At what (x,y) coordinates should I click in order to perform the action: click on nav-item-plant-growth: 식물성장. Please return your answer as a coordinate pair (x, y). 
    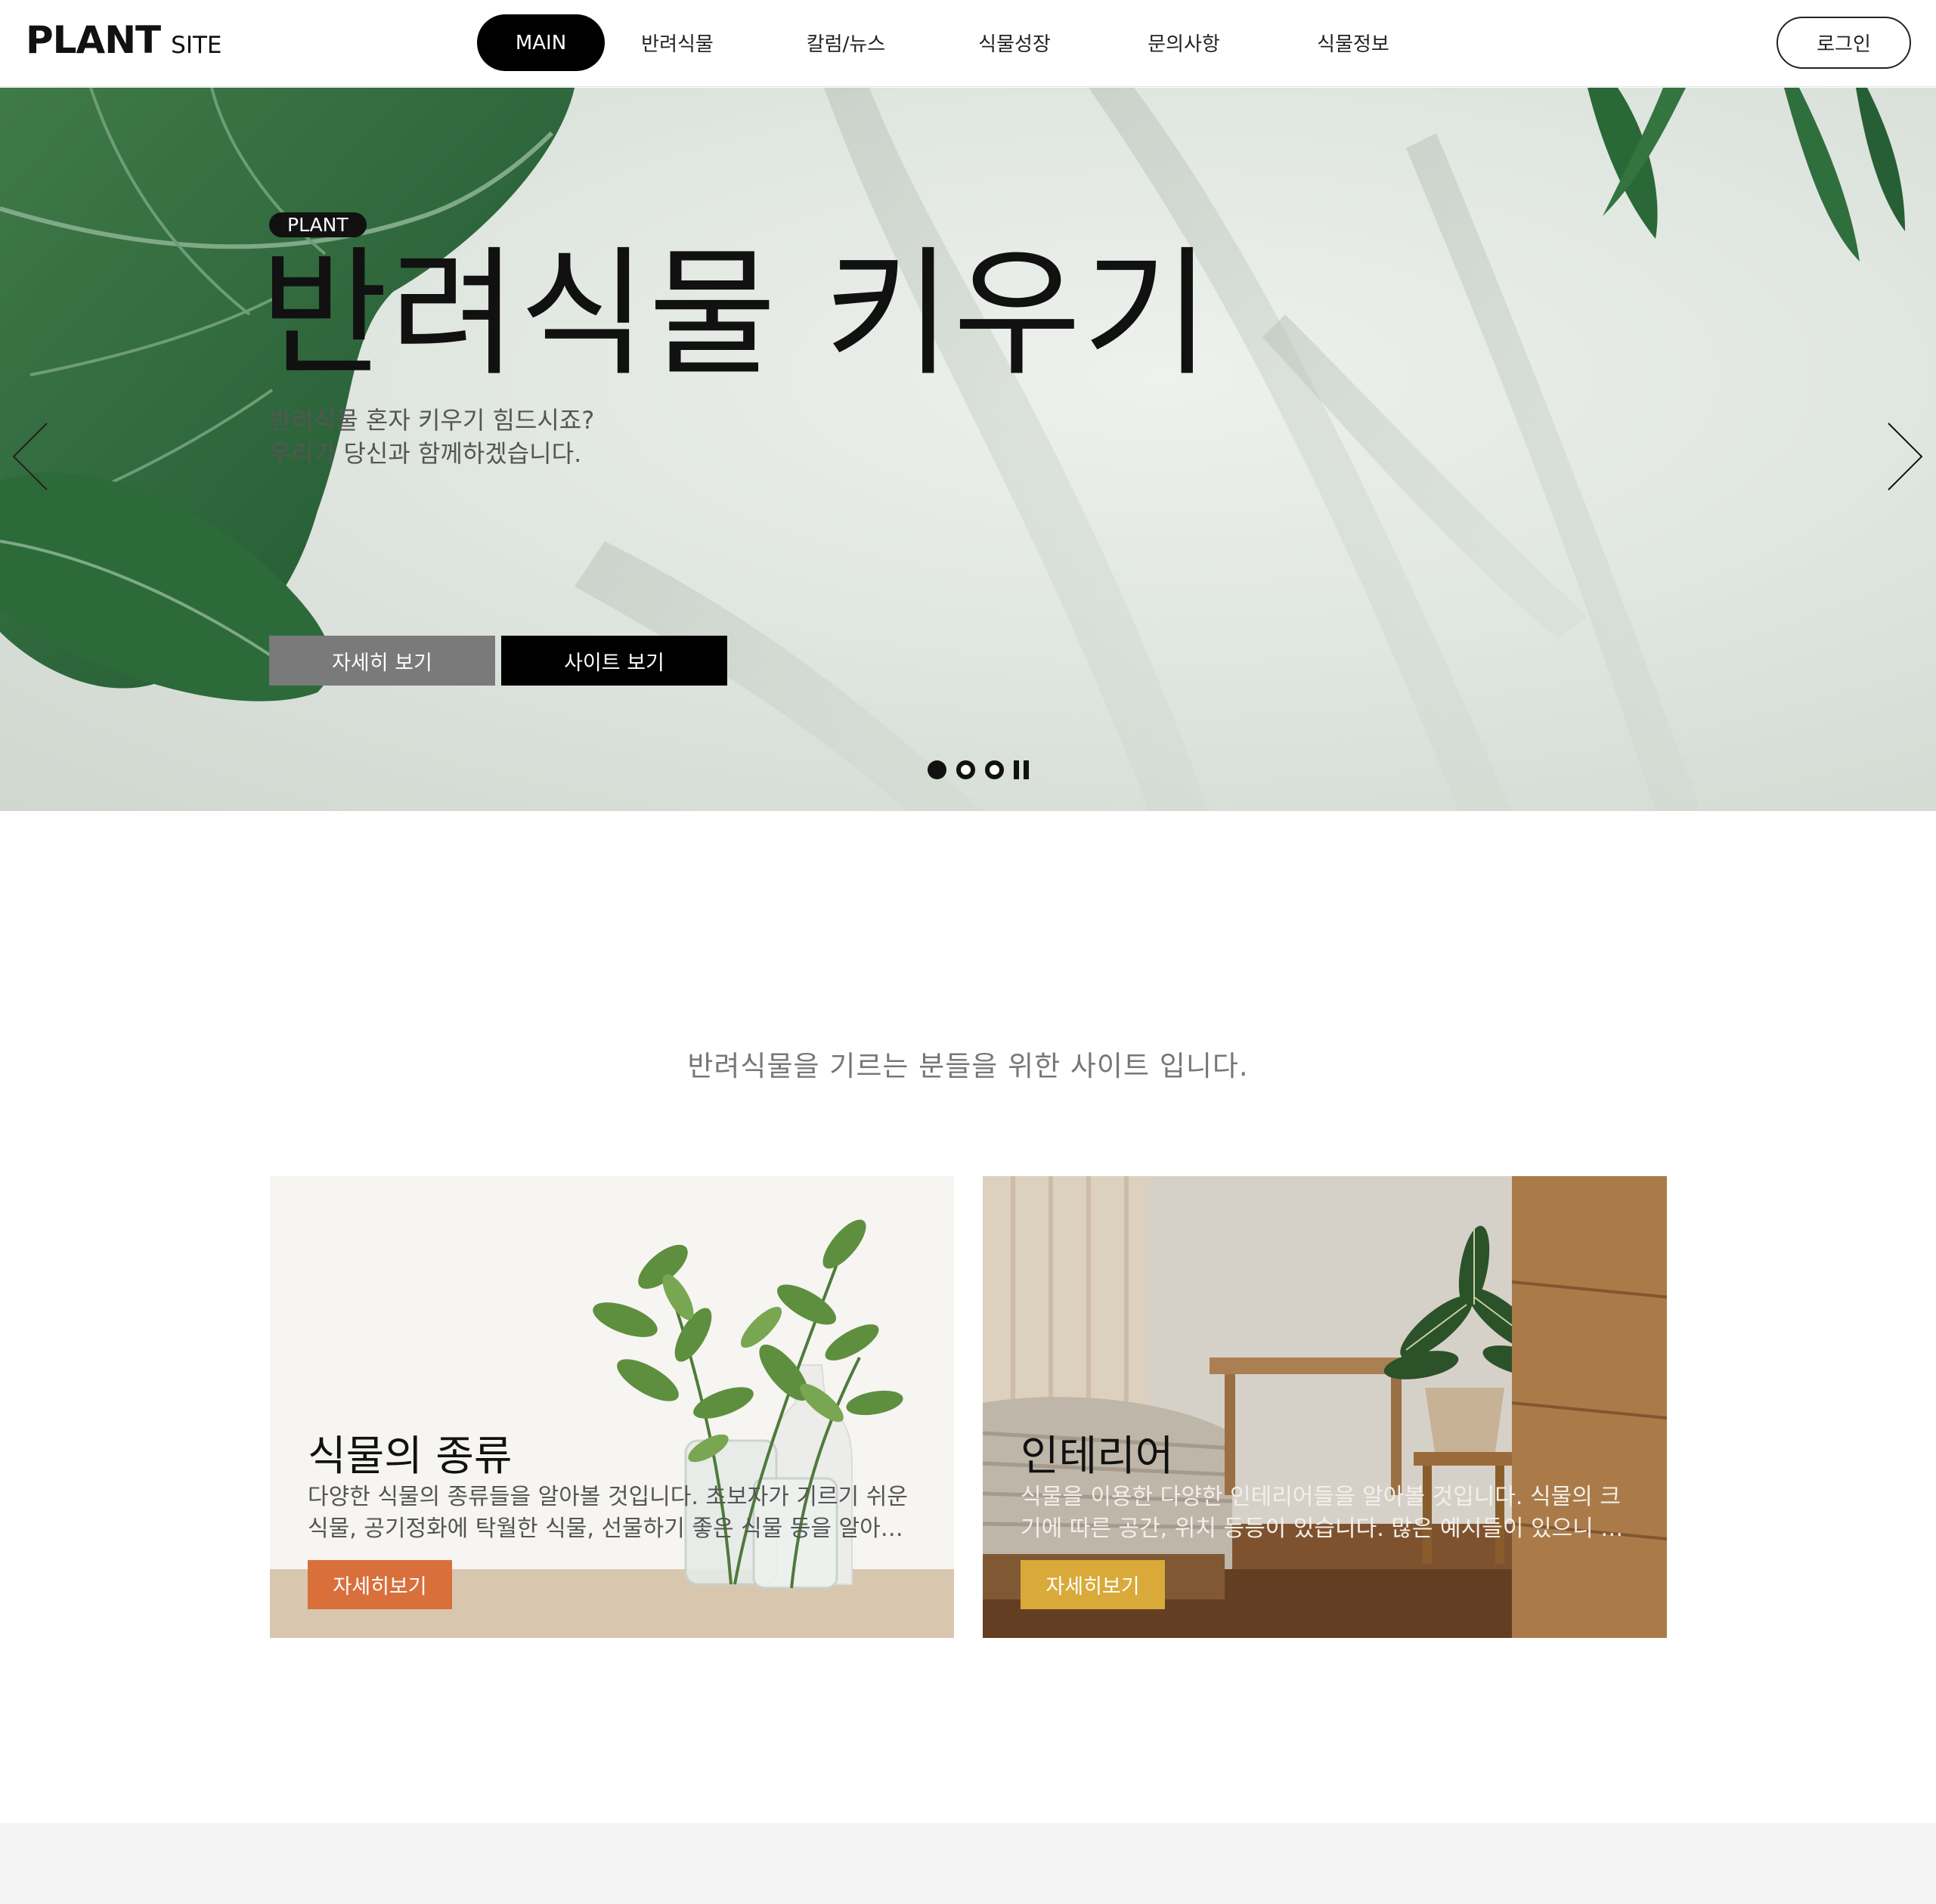
    Looking at the image, I should click on (1014, 42).